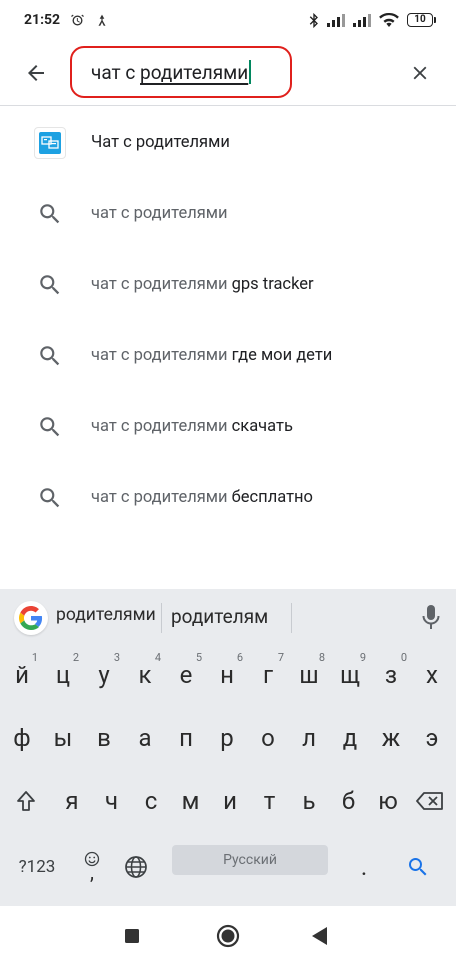 The height and width of the screenshot is (966, 456). I want to click on text-caret, so click(250, 72).